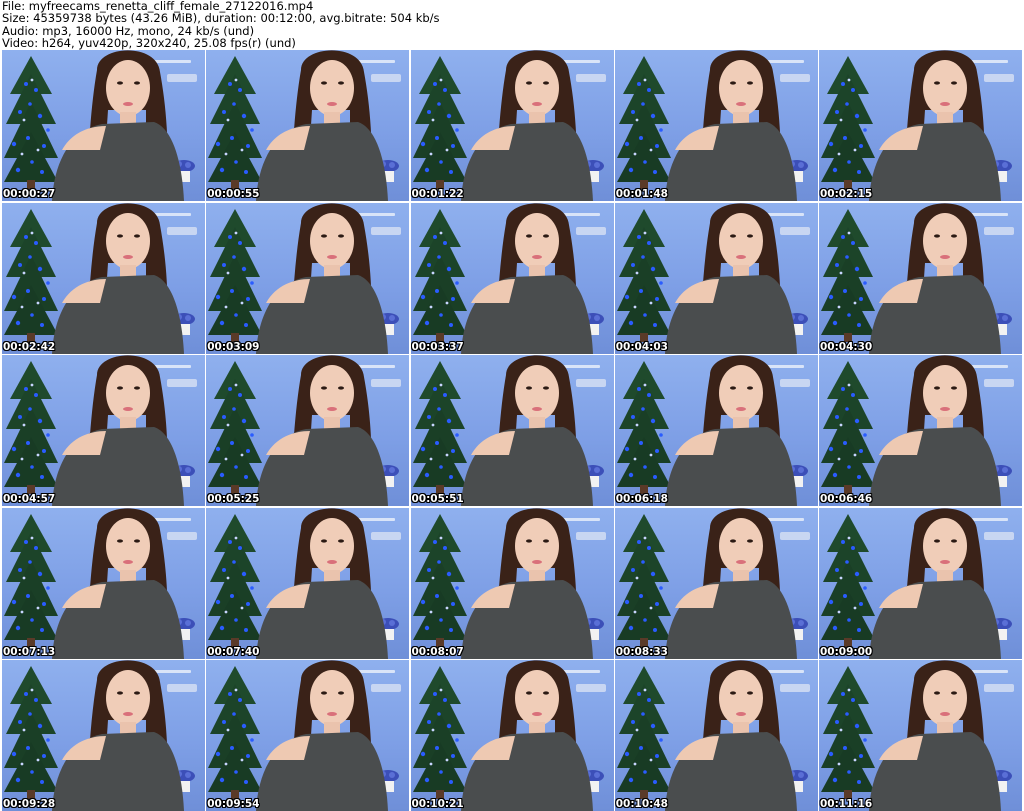 This screenshot has height=811, width=1024. I want to click on video-thumbnail: 00:06:18, so click(716, 430).